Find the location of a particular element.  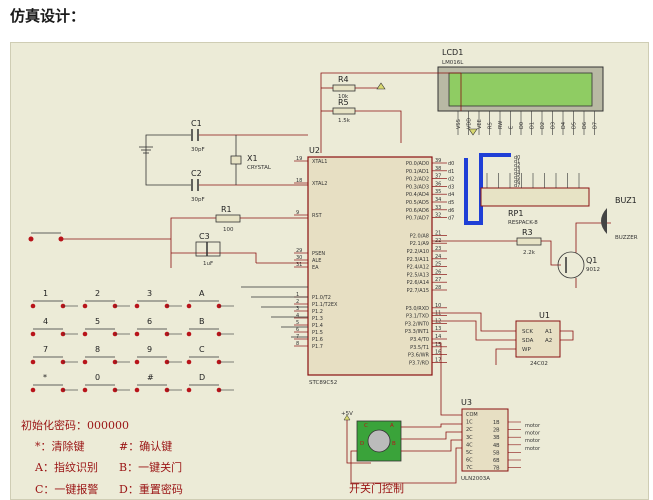

mcu-right-pin-label: P2.6/A14 is located at coordinates (418, 283).